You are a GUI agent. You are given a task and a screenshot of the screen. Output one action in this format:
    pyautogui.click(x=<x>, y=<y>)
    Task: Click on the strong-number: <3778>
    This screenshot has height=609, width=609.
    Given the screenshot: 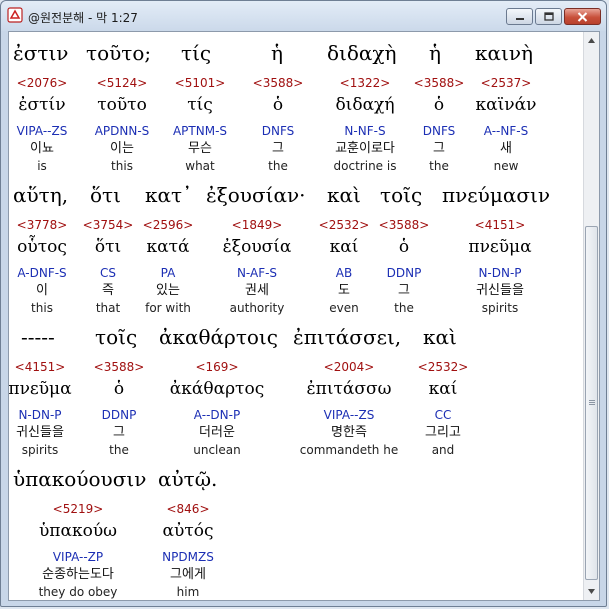 What is the action you would take?
    pyautogui.click(x=42, y=225)
    